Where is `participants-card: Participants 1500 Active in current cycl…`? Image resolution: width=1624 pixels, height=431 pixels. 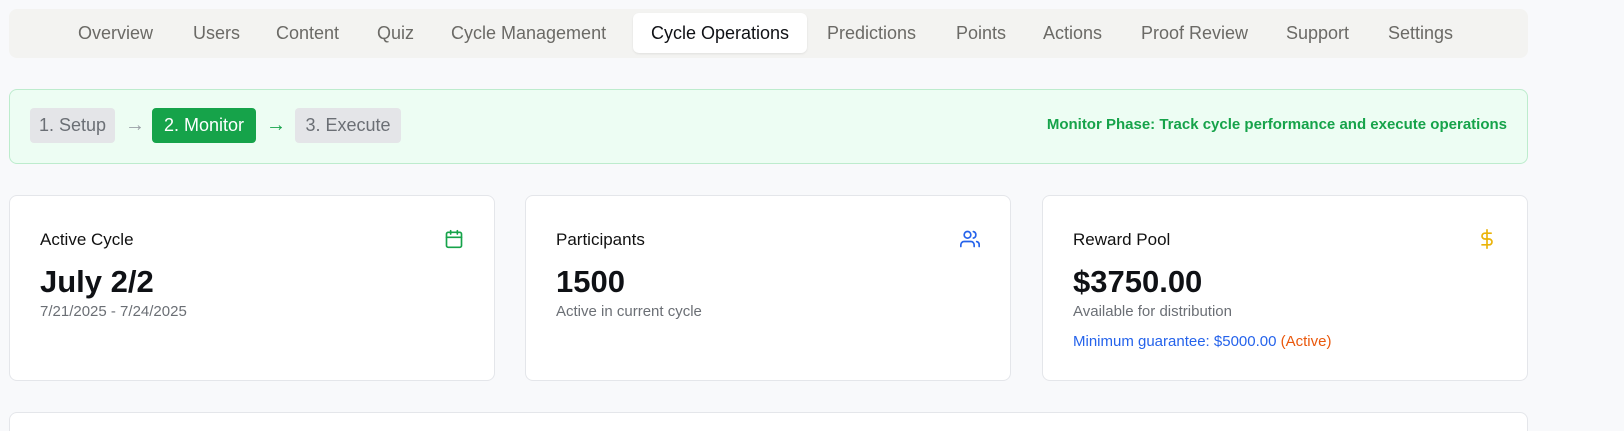
participants-card: Participants 1500 Active in current cycl… is located at coordinates (768, 288).